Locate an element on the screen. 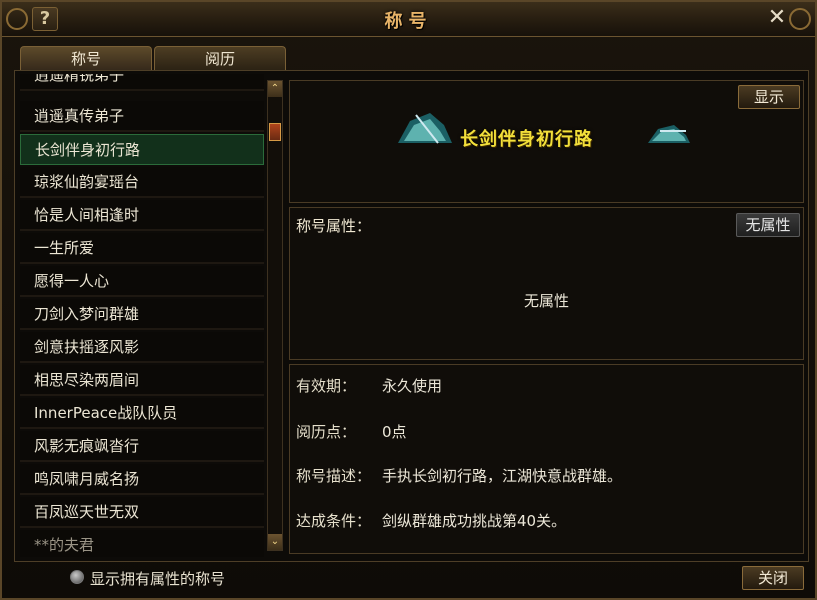 This screenshot has height=600, width=817. attributes-heading: 称号属性： is located at coordinates (334, 226).